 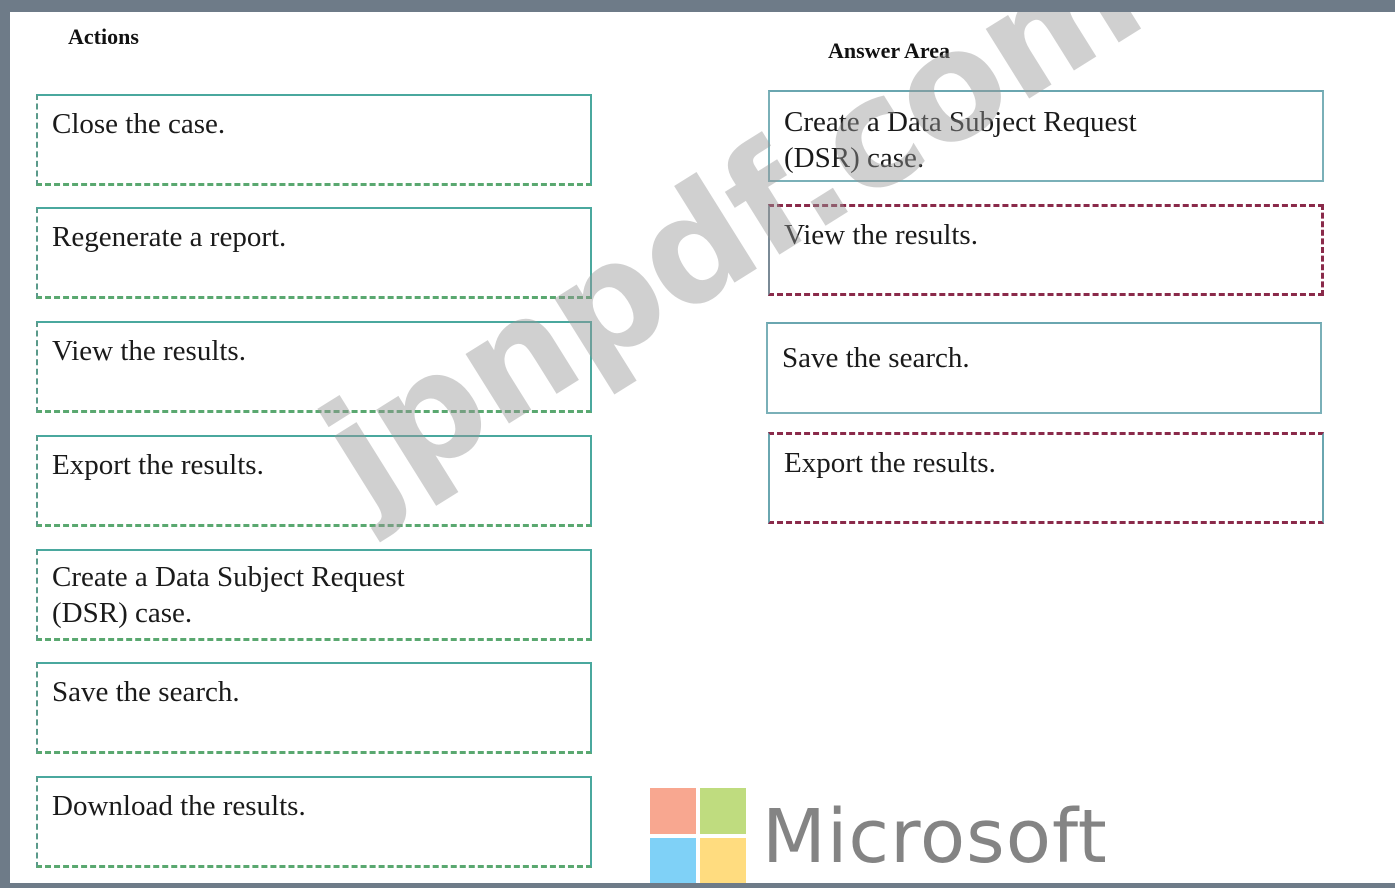 I want to click on microsoft-wordmark: Microsoft, so click(x=935, y=837).